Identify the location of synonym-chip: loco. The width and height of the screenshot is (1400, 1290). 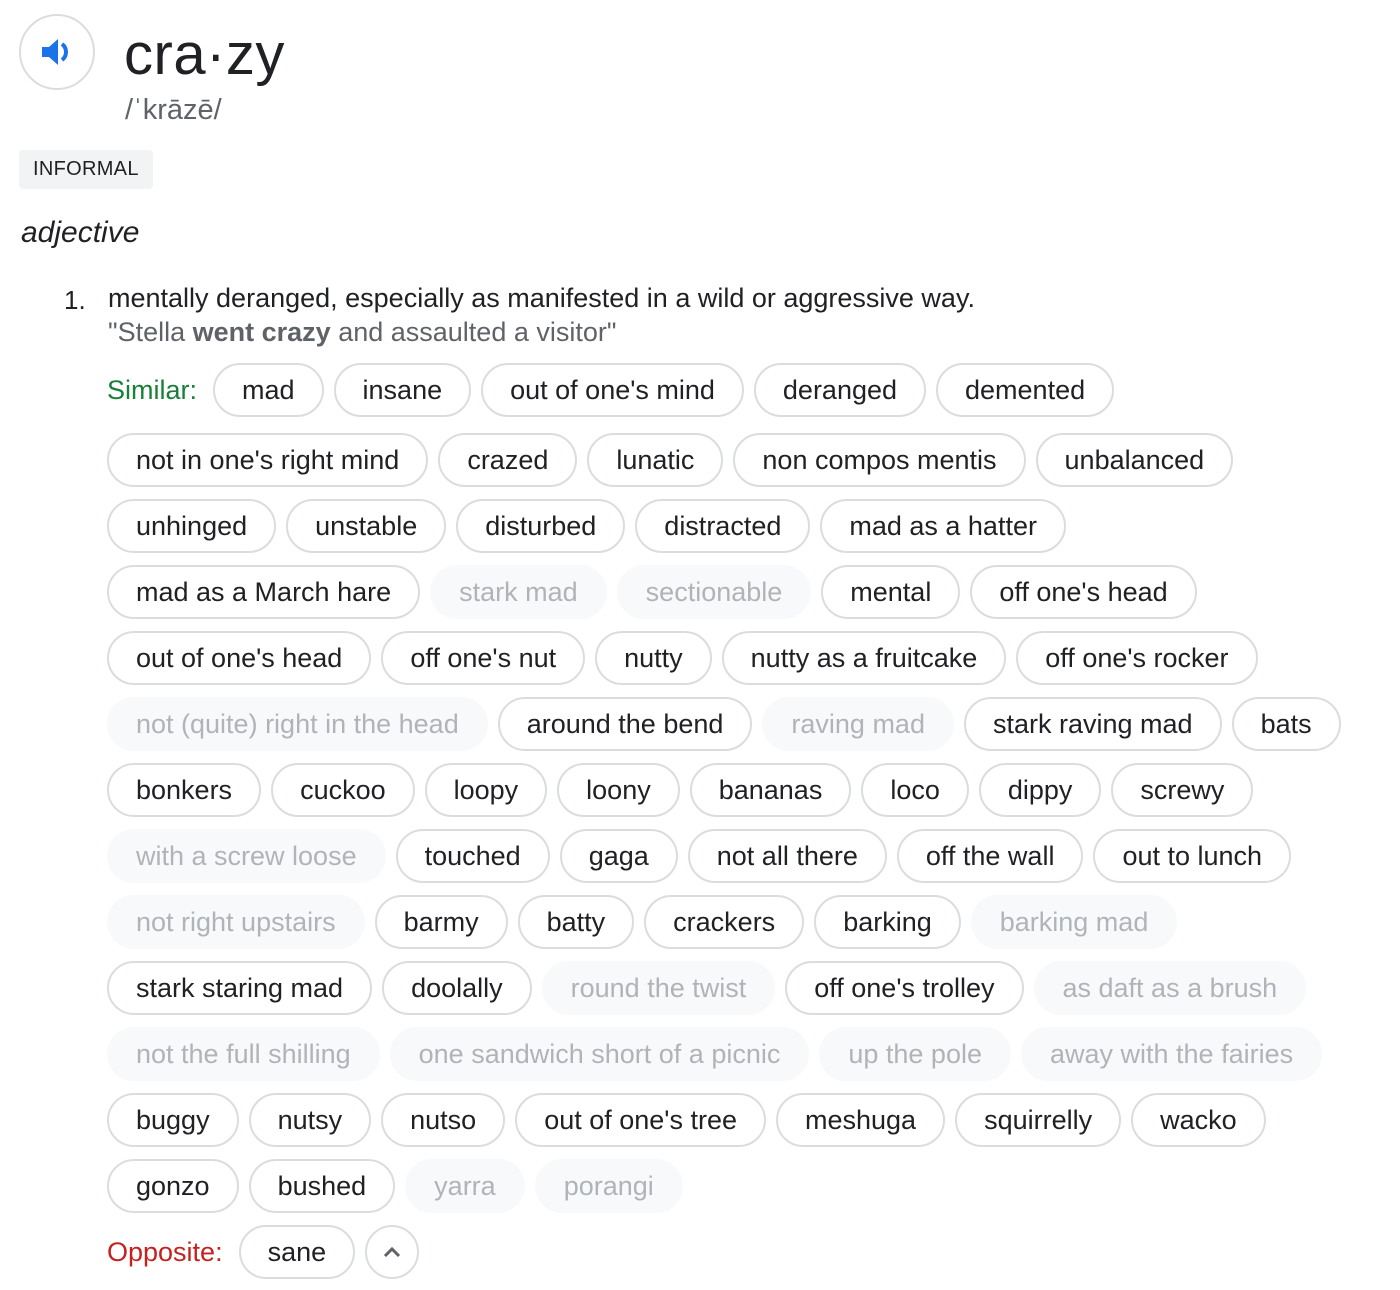
(915, 790).